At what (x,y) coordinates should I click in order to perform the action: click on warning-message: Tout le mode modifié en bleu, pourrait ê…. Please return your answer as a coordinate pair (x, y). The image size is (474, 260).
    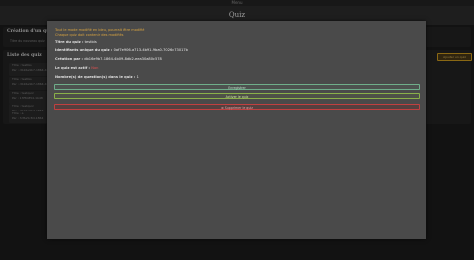
    Looking at the image, I should click on (99, 32).